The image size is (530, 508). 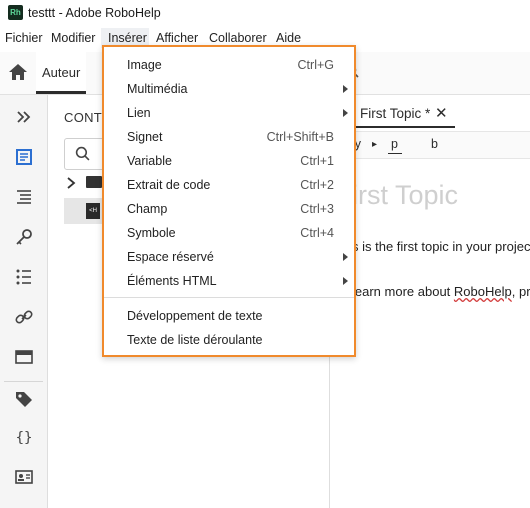 What do you see at coordinates (24, 277) in the screenshot?
I see `list-icon` at bounding box center [24, 277].